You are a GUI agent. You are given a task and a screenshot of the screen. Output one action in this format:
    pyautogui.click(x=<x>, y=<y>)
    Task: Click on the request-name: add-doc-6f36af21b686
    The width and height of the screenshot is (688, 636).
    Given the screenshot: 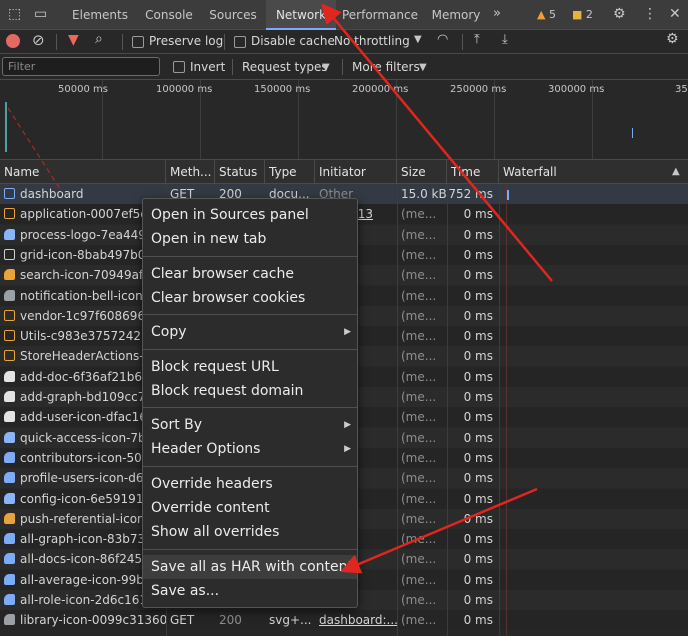 What is the action you would take?
    pyautogui.click(x=89, y=376)
    